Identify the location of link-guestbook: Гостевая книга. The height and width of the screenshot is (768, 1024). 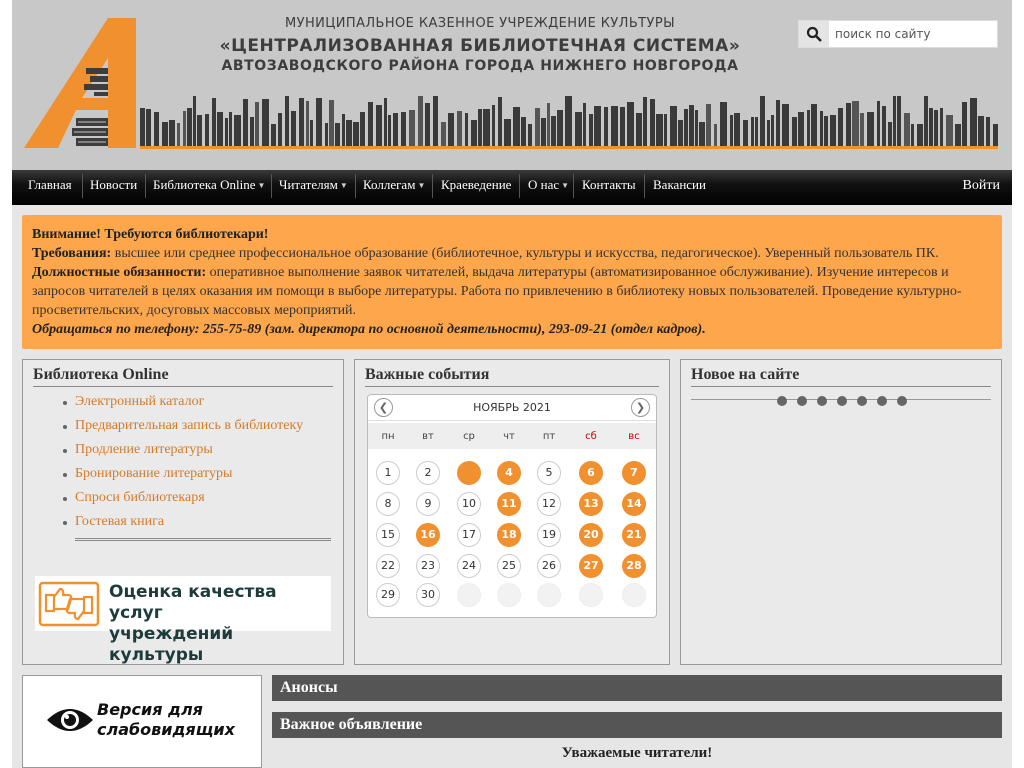
(182, 526).